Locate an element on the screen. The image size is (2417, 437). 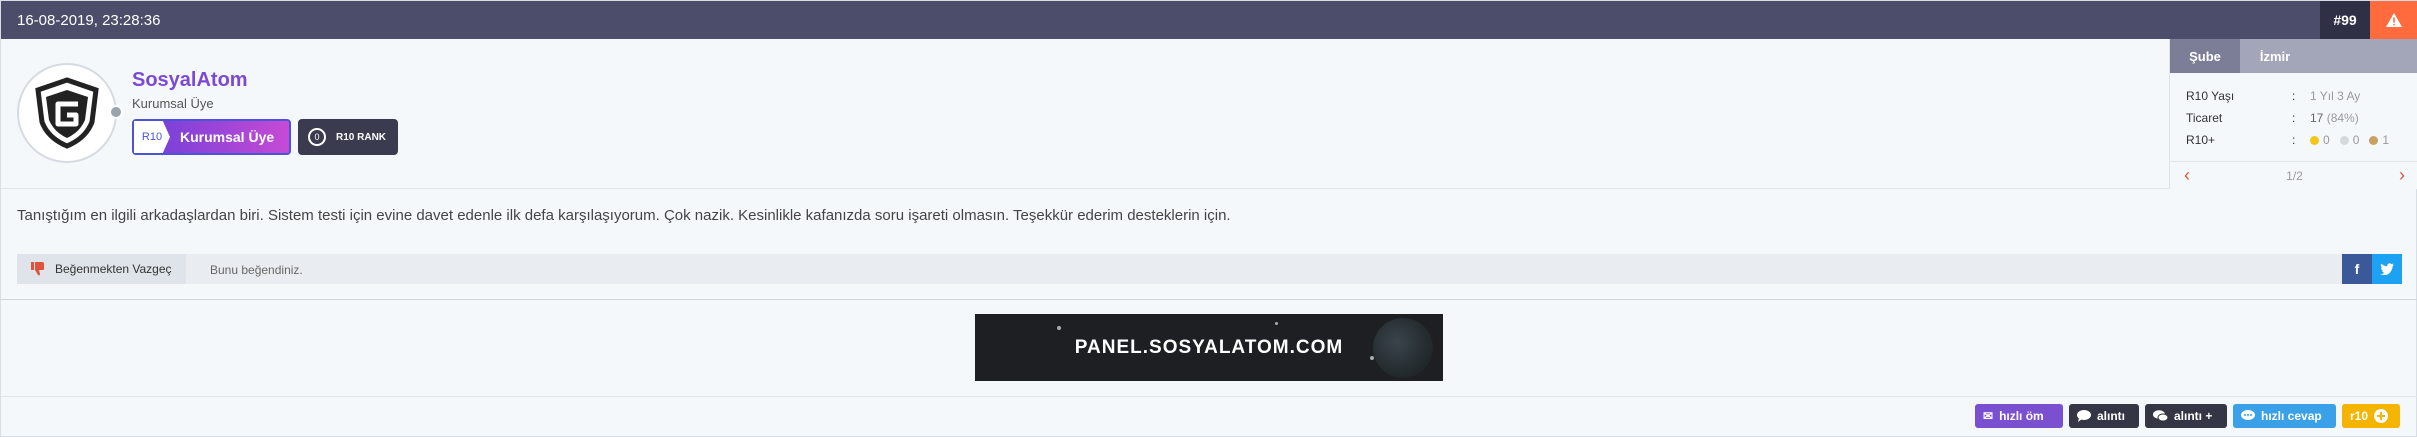
warning-icon is located at coordinates (2394, 20).